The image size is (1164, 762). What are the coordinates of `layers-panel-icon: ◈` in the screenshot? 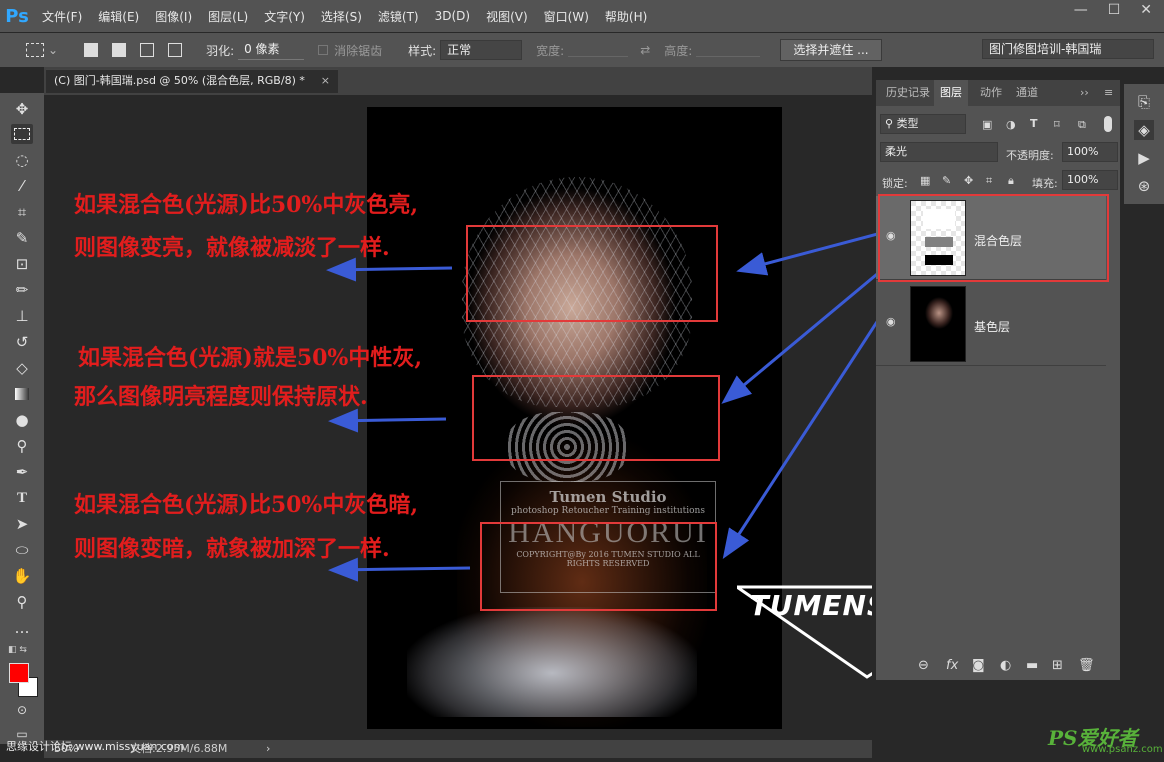 It's located at (1144, 130).